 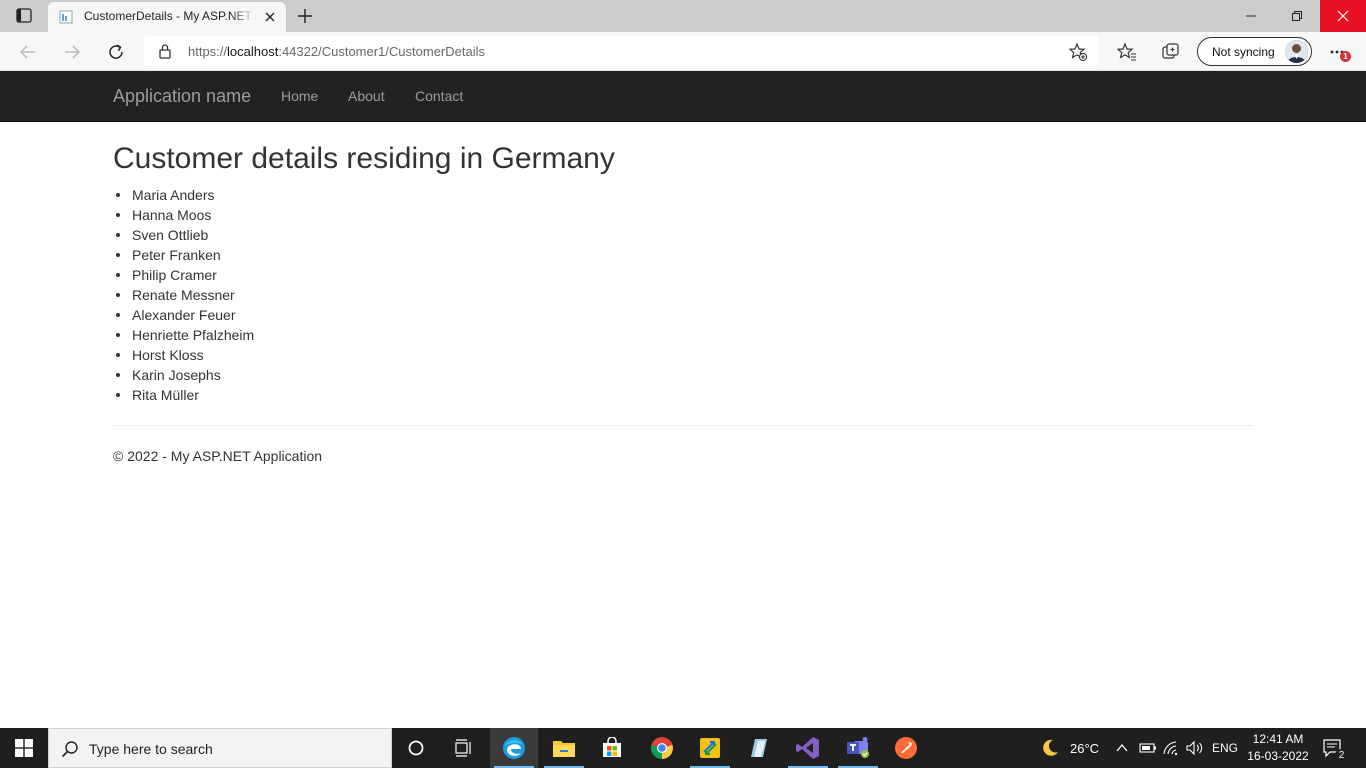 What do you see at coordinates (165, 53) in the screenshot?
I see `lock-icon` at bounding box center [165, 53].